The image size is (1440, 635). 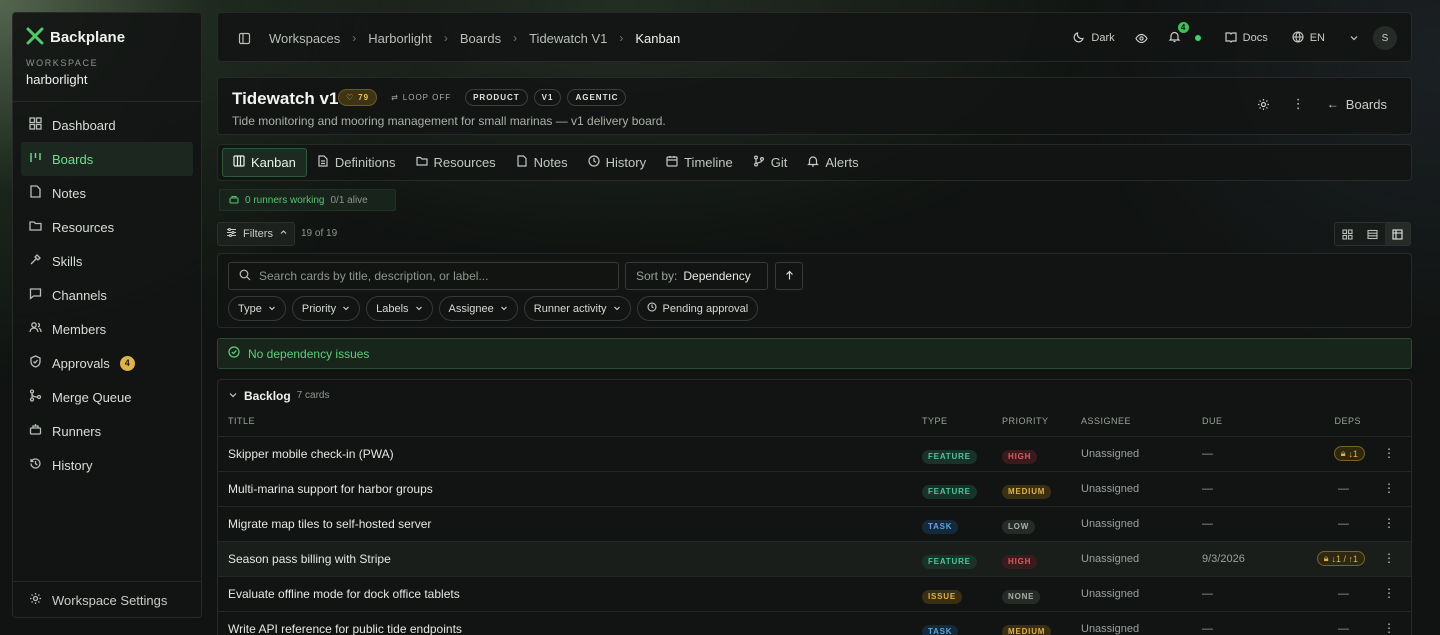 What do you see at coordinates (1349, 453) in the screenshot?
I see `deps-badge: 🔒︎ ↓1` at bounding box center [1349, 453].